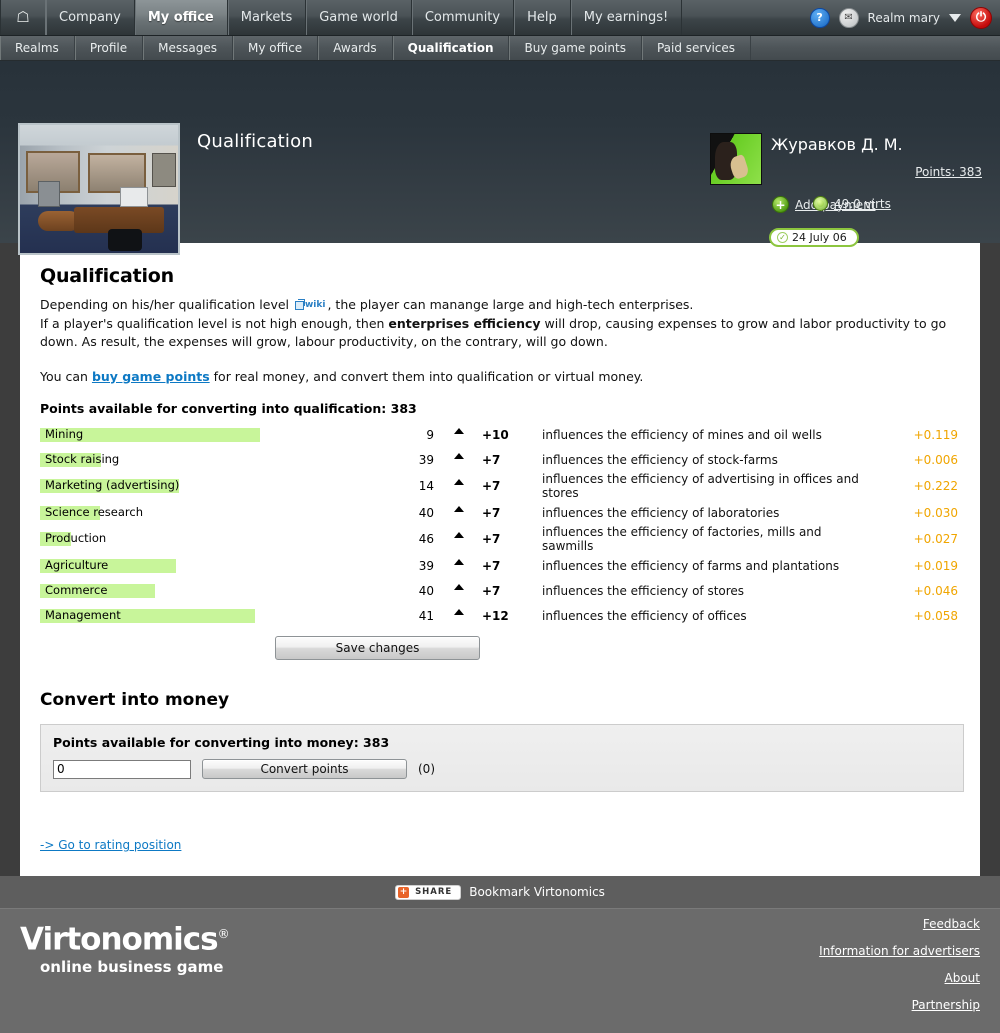 The height and width of the screenshot is (1033, 1000). Describe the element at coordinates (109, 48) in the screenshot. I see `subnav-item-profile: Profile` at that location.